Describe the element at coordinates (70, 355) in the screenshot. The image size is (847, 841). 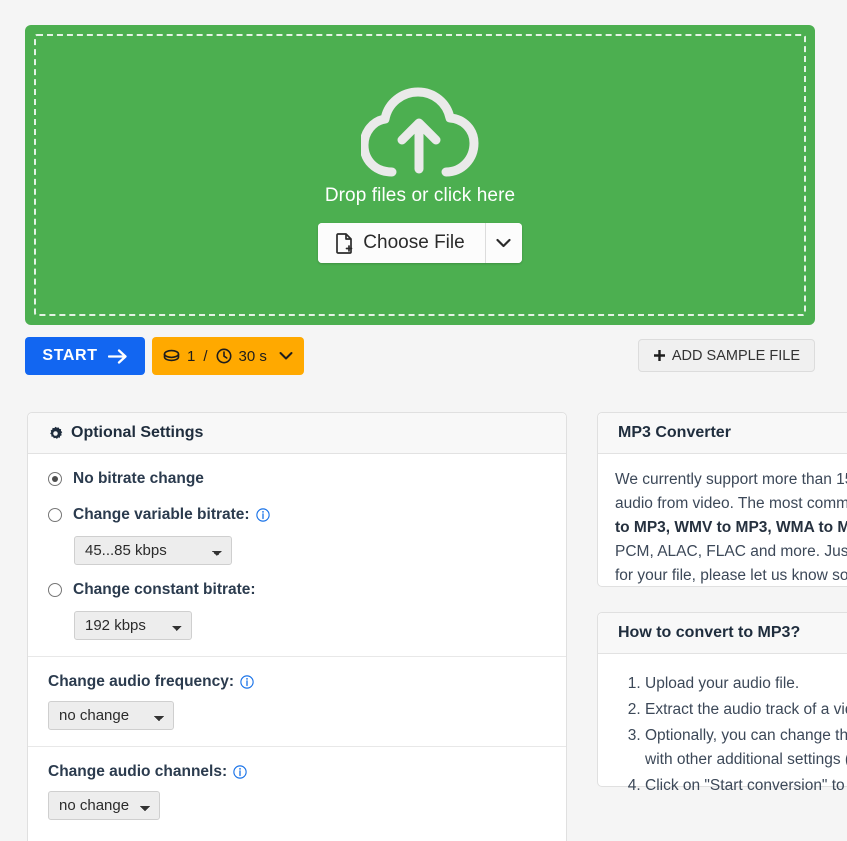
I see `start-button-label: START` at that location.